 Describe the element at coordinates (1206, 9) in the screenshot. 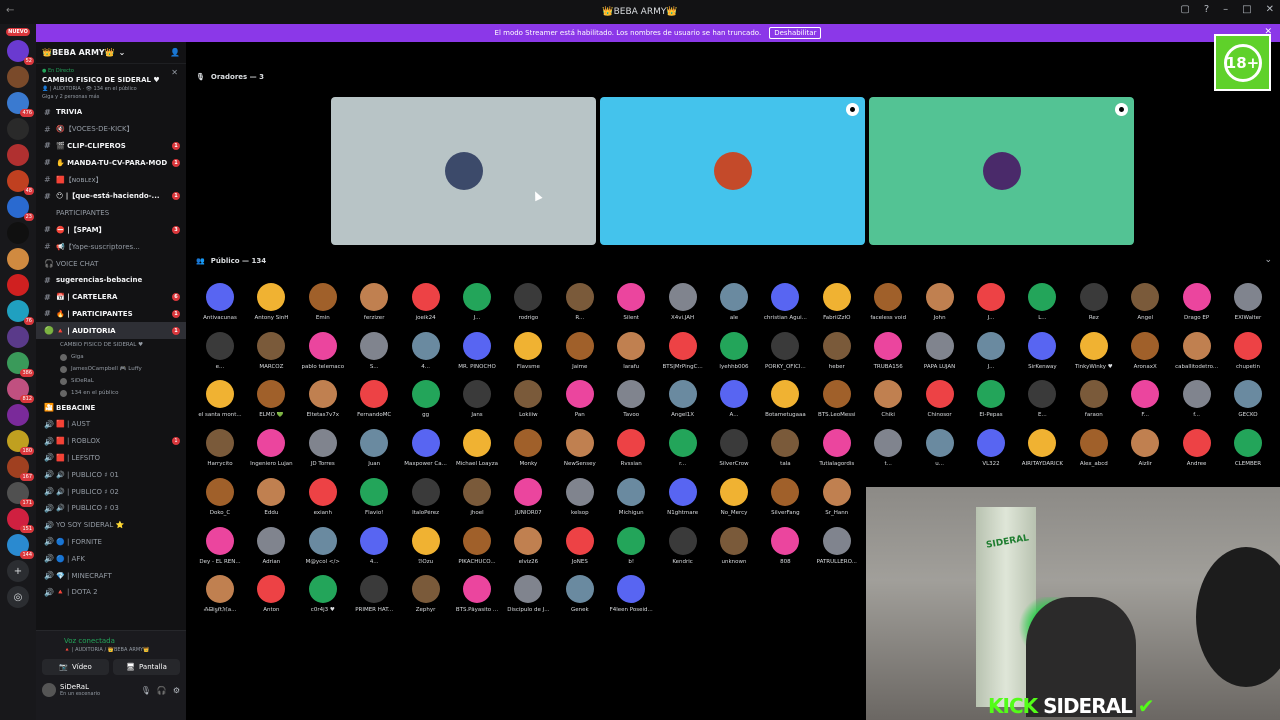

I see `help-icon: ?` at that location.